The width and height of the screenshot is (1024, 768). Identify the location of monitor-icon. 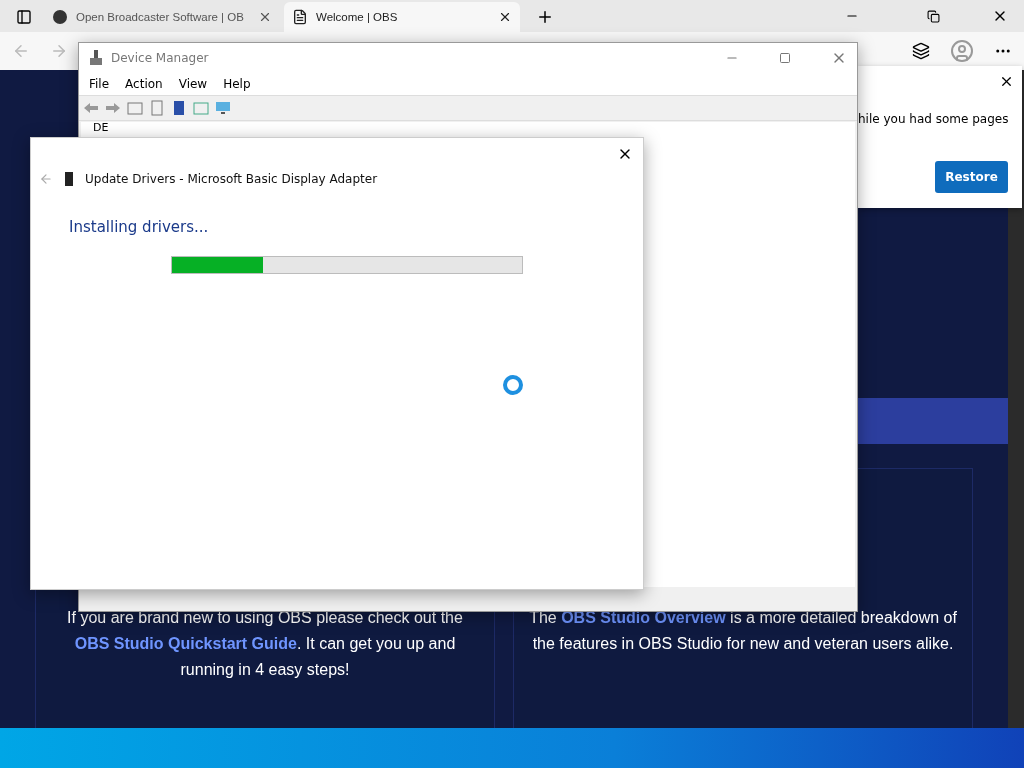
(223, 108).